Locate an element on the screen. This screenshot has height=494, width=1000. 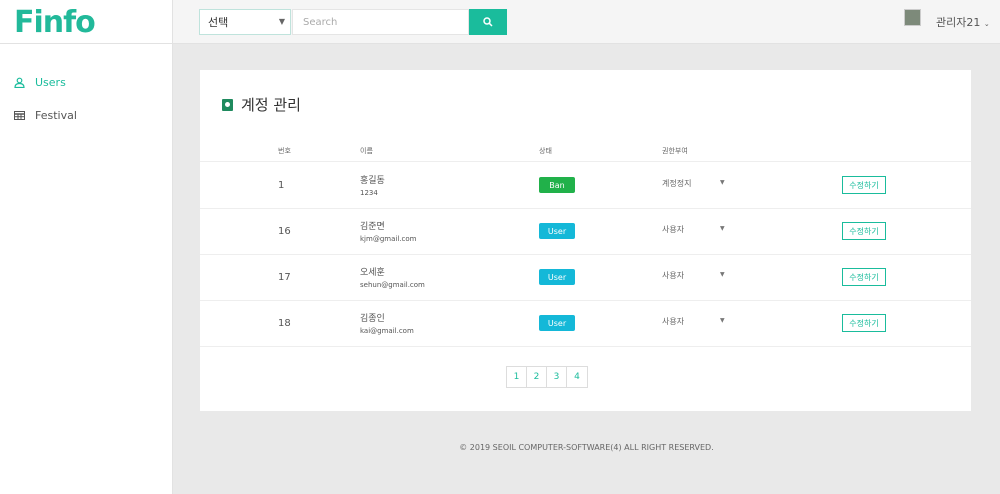
sidebar-item-label: Festival is located at coordinates (56, 115).